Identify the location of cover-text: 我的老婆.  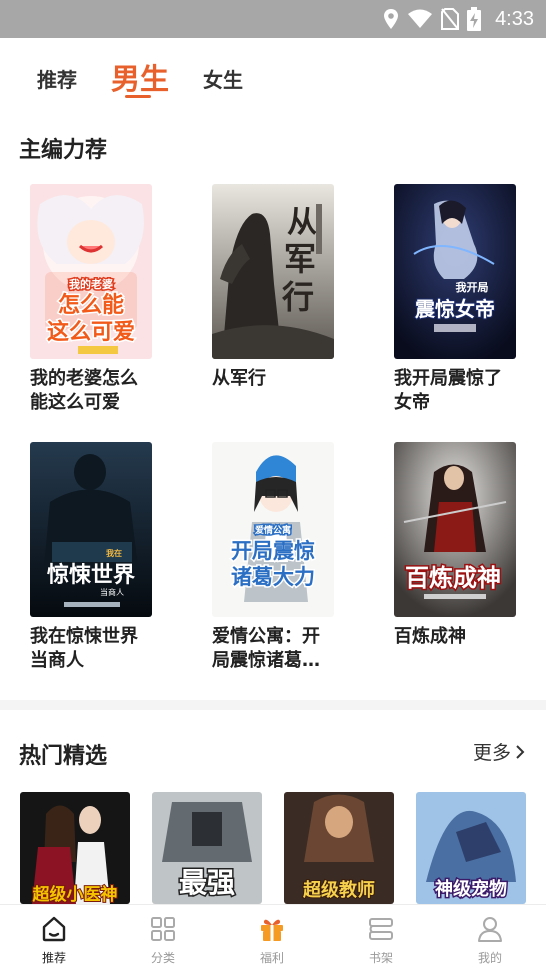
(91, 284).